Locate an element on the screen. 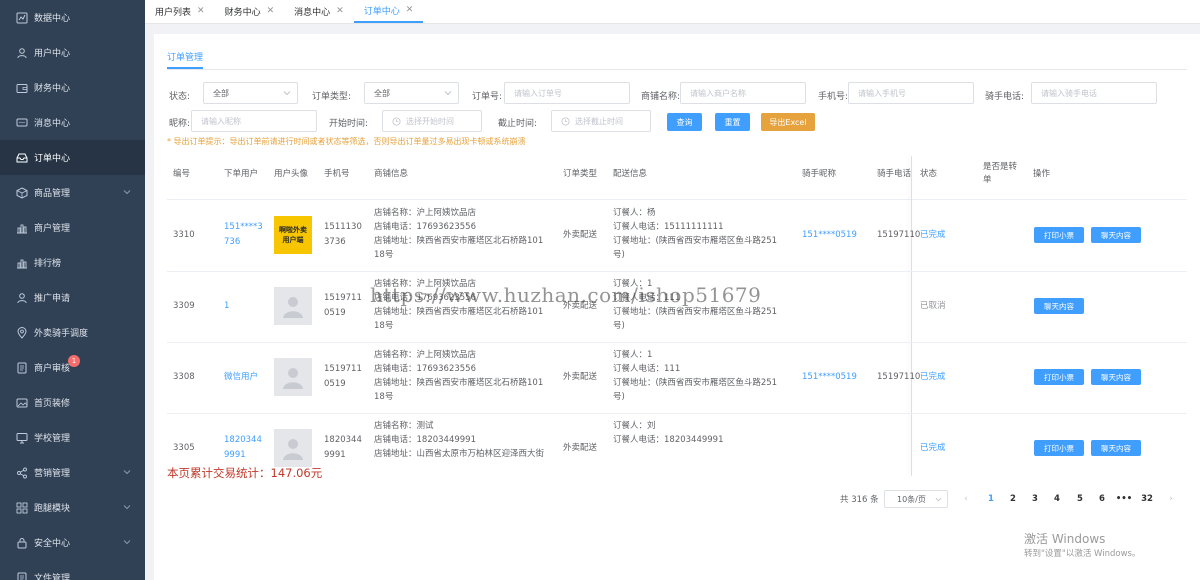 This screenshot has height=580, width=1200. sidebar-item: 排行榜 is located at coordinates (72, 262).